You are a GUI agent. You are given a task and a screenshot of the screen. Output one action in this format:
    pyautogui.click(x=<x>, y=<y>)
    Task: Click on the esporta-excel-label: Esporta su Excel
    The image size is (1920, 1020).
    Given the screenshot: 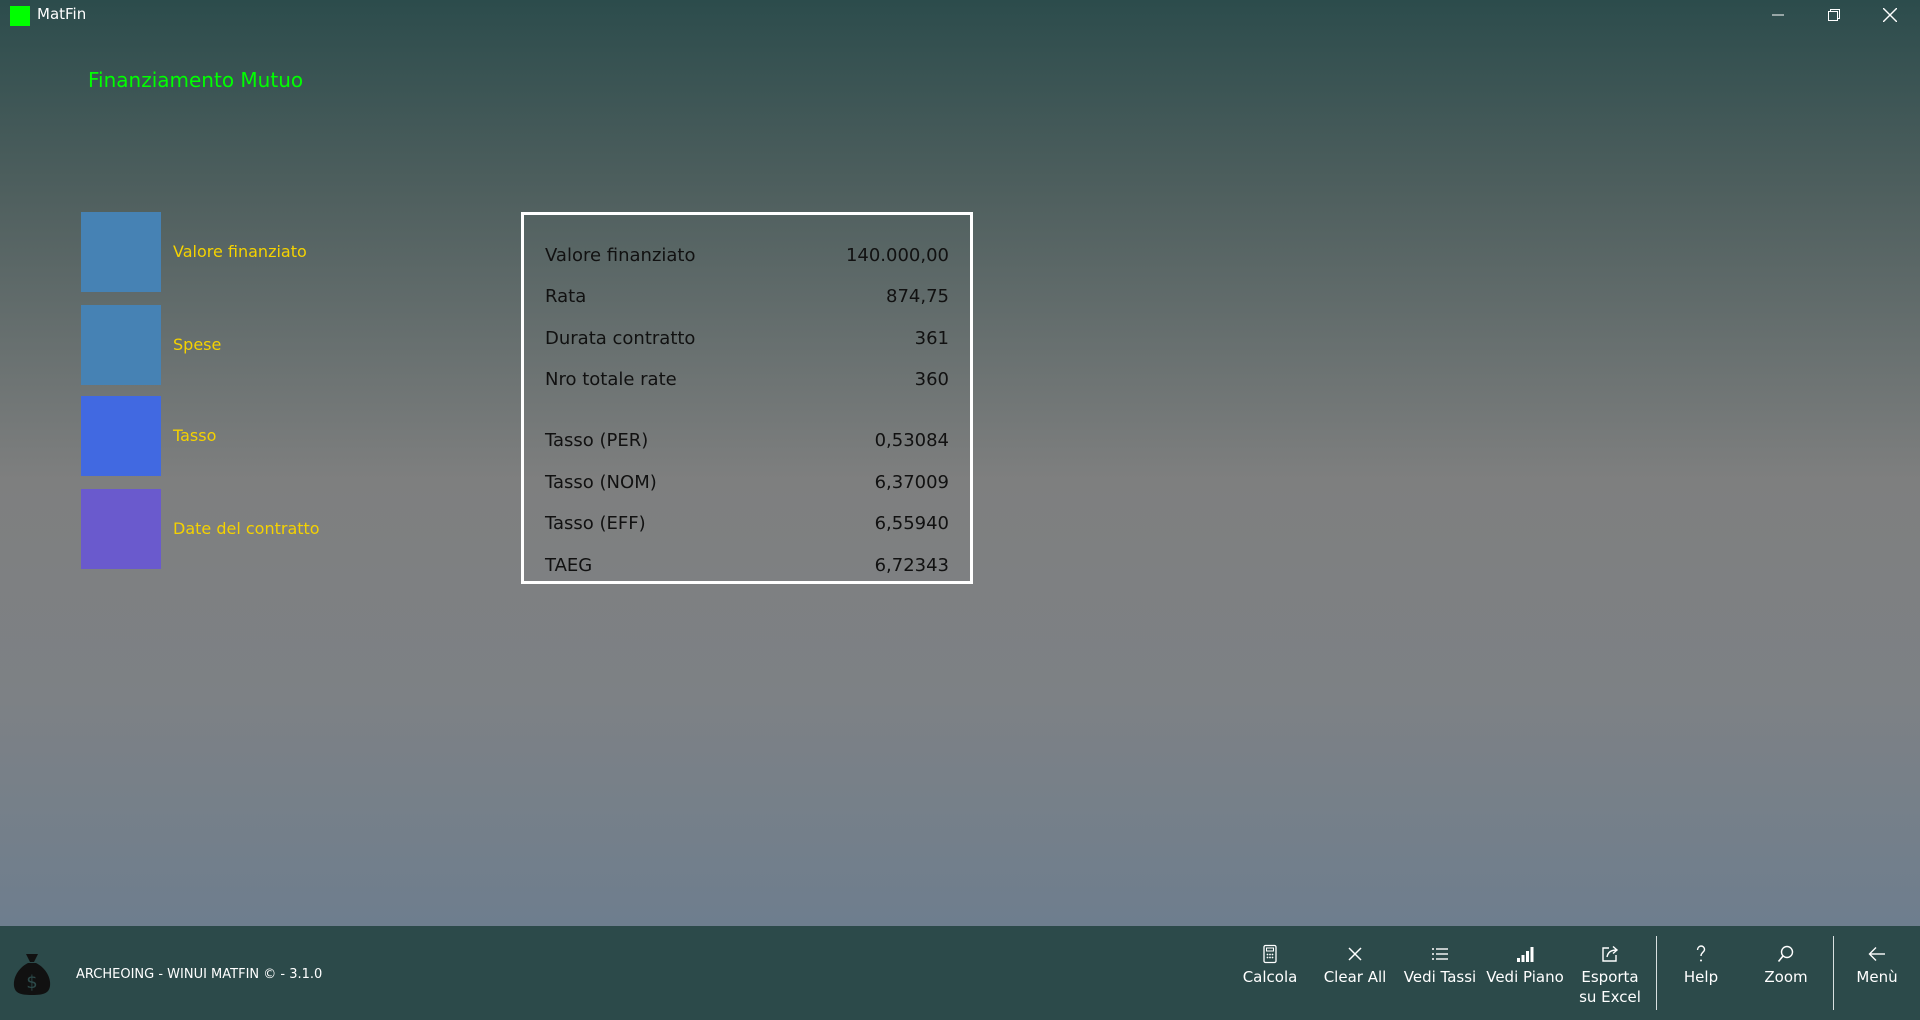 What is the action you would take?
    pyautogui.click(x=1610, y=987)
    